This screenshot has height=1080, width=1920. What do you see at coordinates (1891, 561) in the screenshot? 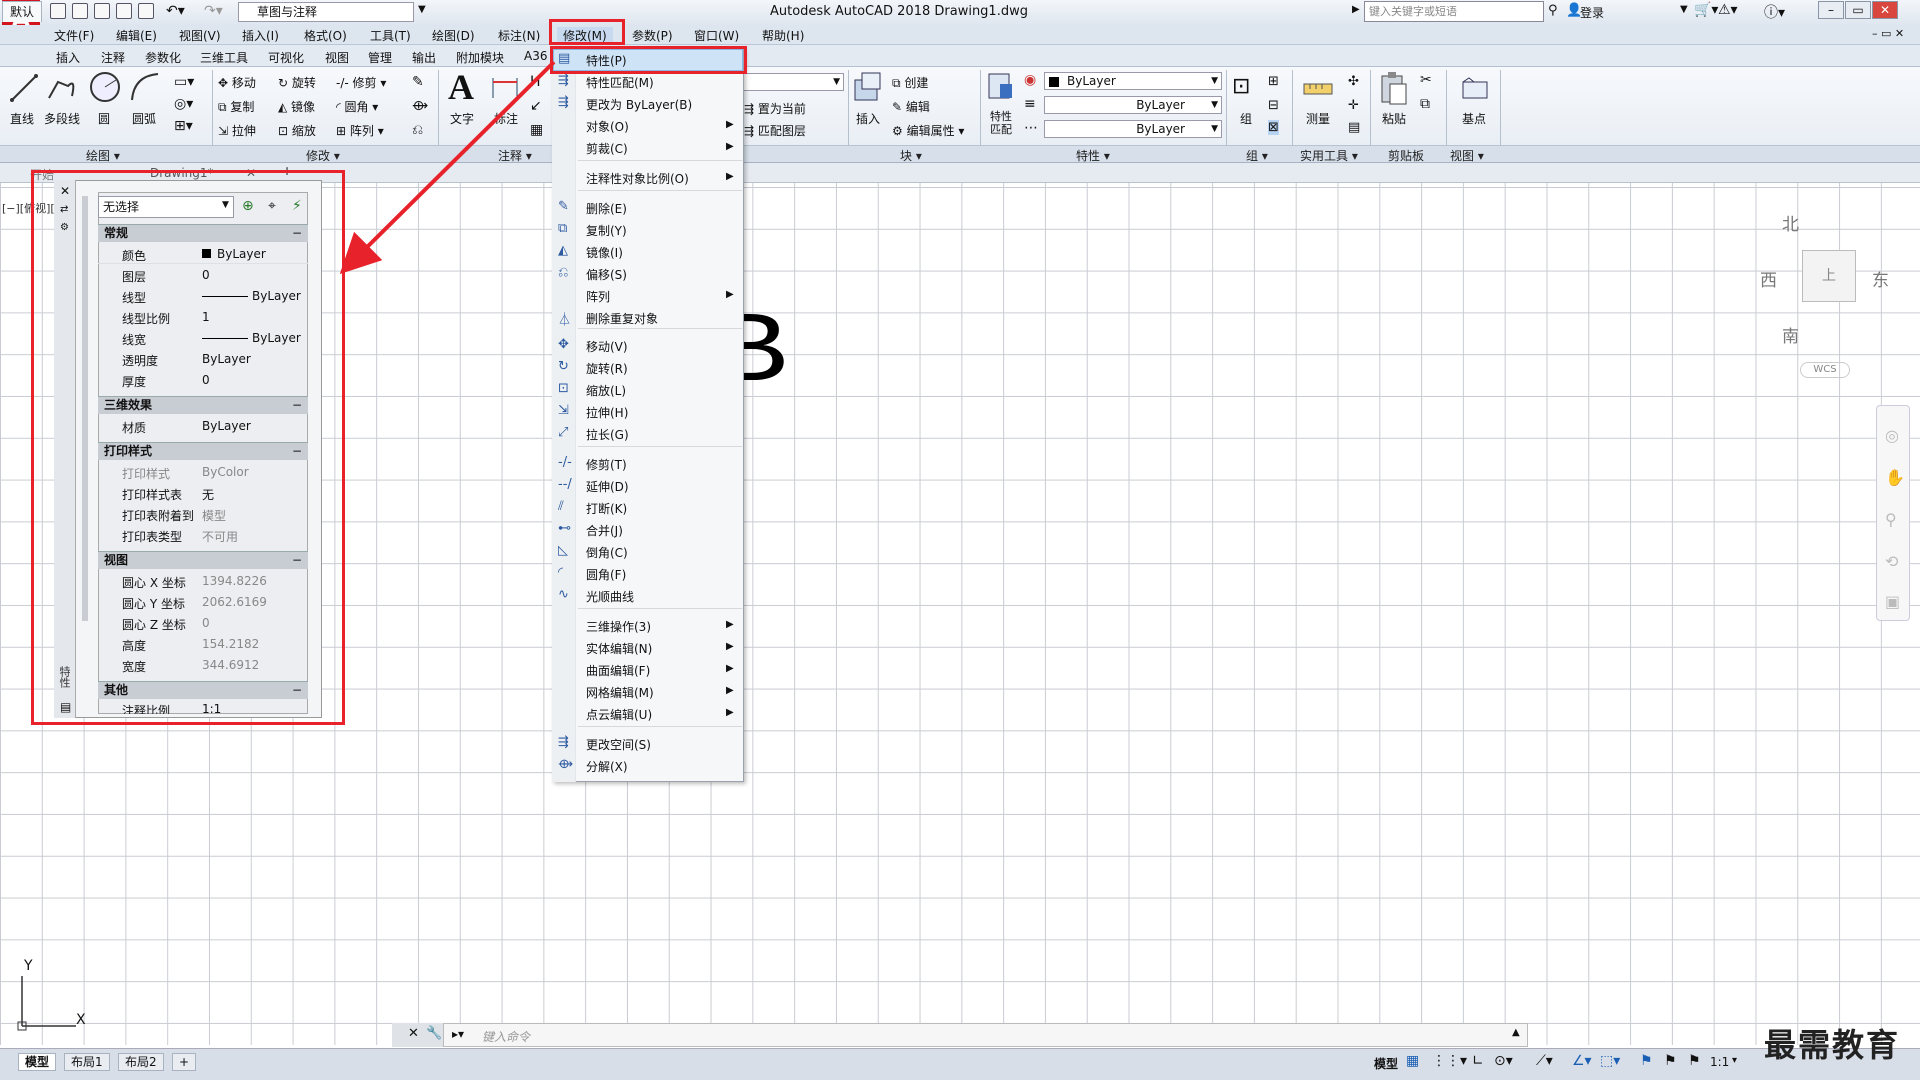
I see `orbit-icon: ⟲` at bounding box center [1891, 561].